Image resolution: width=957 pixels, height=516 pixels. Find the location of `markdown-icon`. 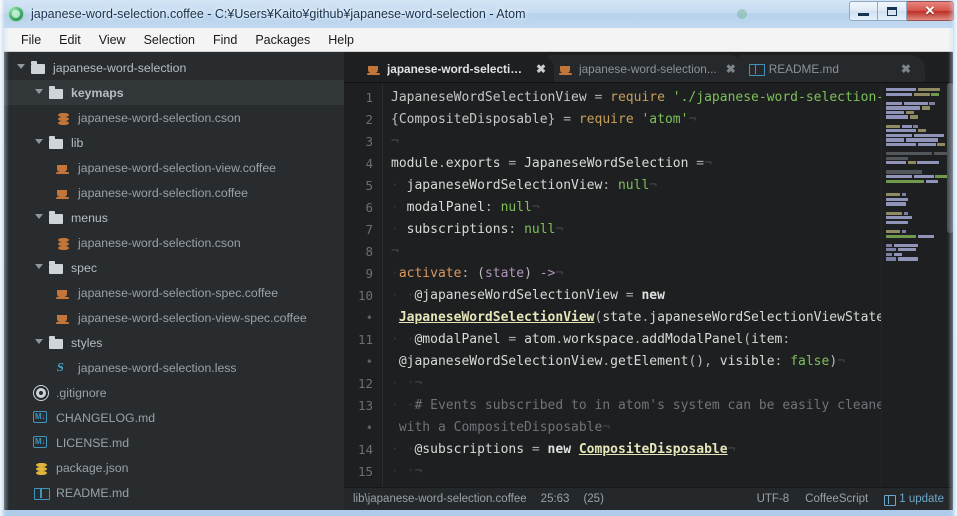

markdown-icon is located at coordinates (41, 417).